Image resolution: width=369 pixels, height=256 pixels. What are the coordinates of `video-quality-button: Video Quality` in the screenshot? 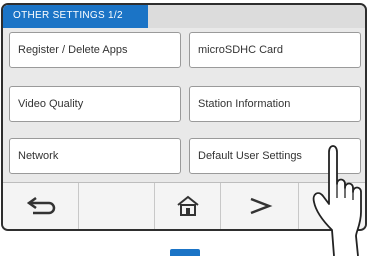 It's located at (95, 104).